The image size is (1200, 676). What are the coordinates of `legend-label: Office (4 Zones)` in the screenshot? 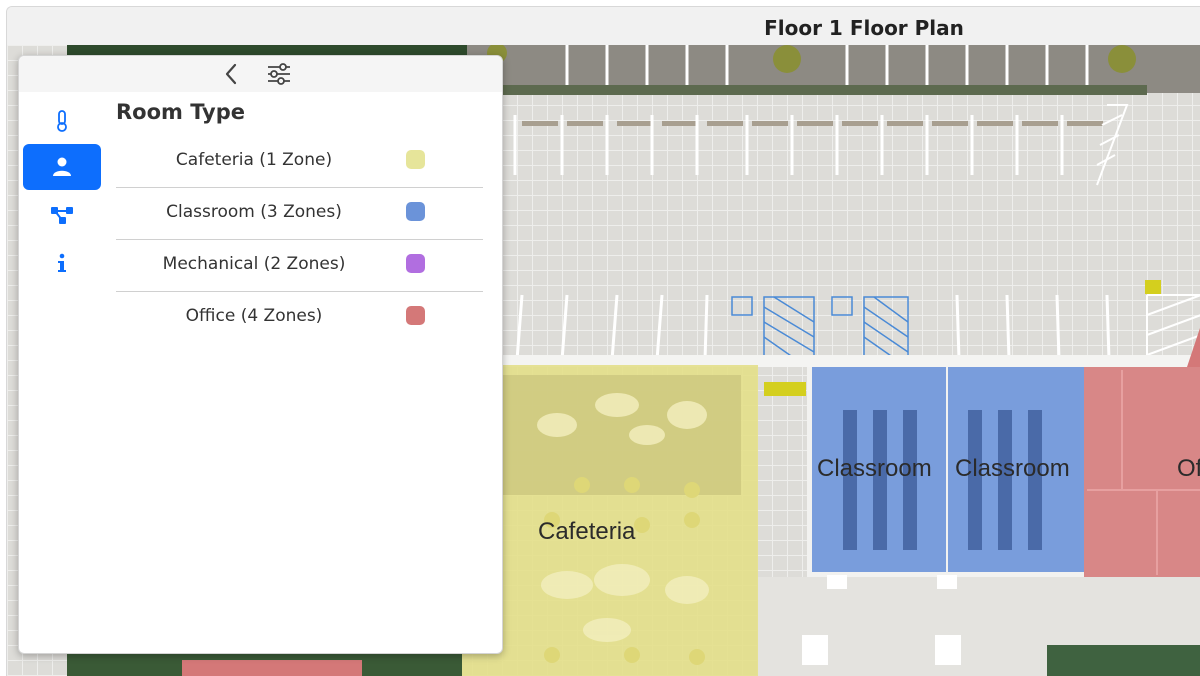 It's located at (254, 316).